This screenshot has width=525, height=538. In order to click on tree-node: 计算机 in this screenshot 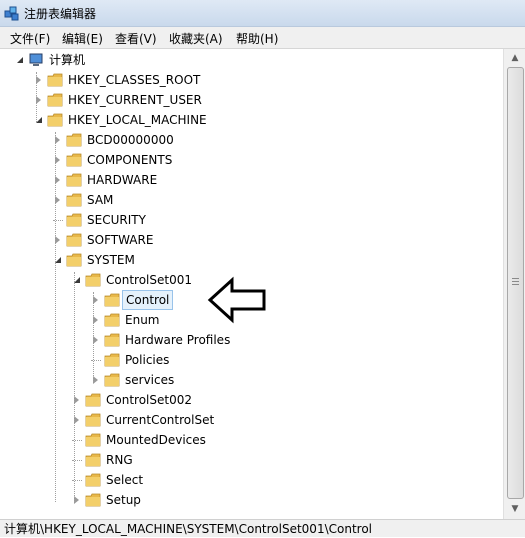, I will do `click(251, 60)`.